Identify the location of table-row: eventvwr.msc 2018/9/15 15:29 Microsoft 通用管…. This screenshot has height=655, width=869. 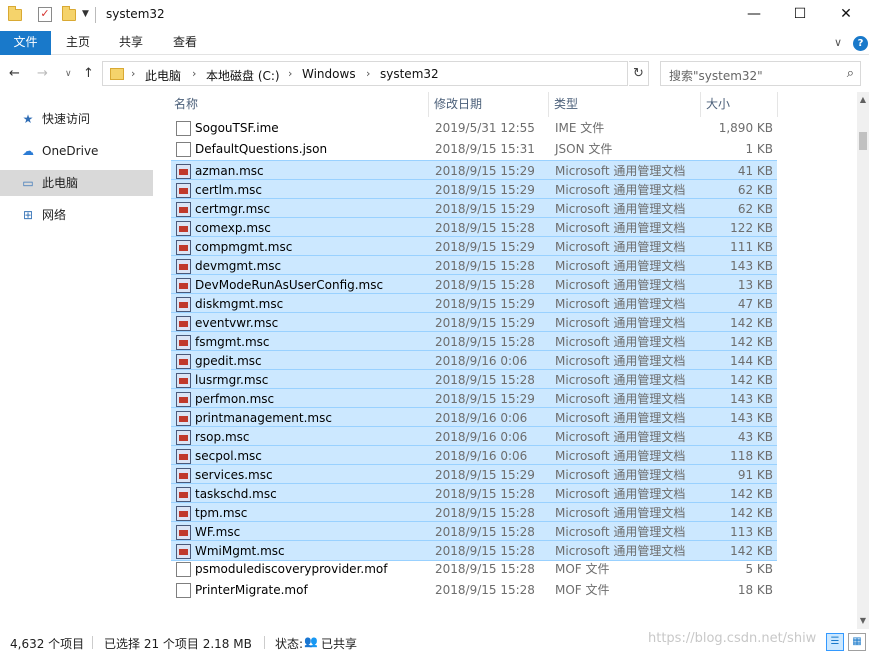
(474, 322).